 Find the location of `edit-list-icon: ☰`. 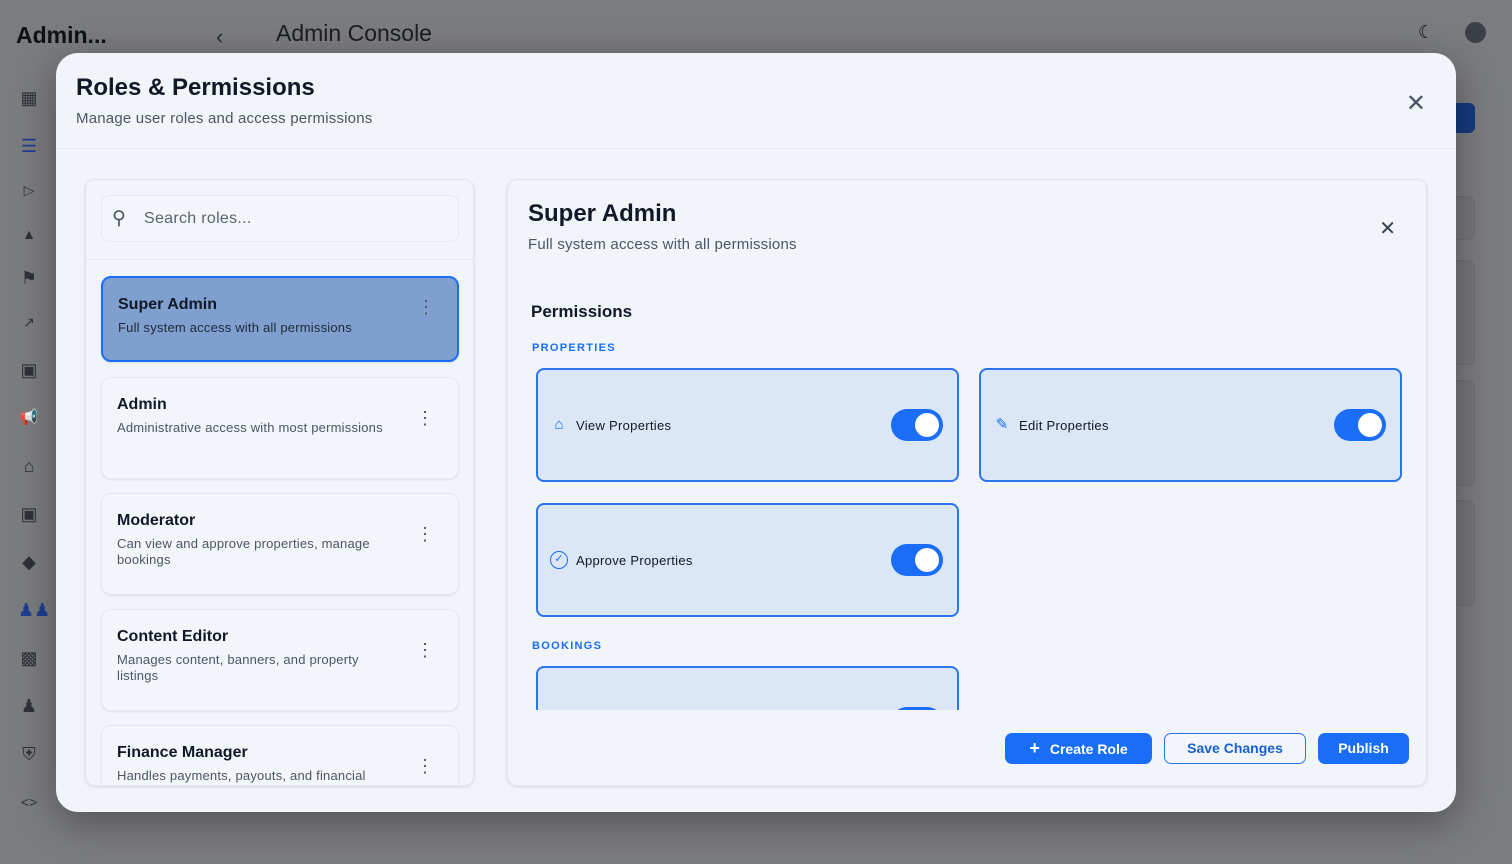

edit-list-icon: ☰ is located at coordinates (29, 146).